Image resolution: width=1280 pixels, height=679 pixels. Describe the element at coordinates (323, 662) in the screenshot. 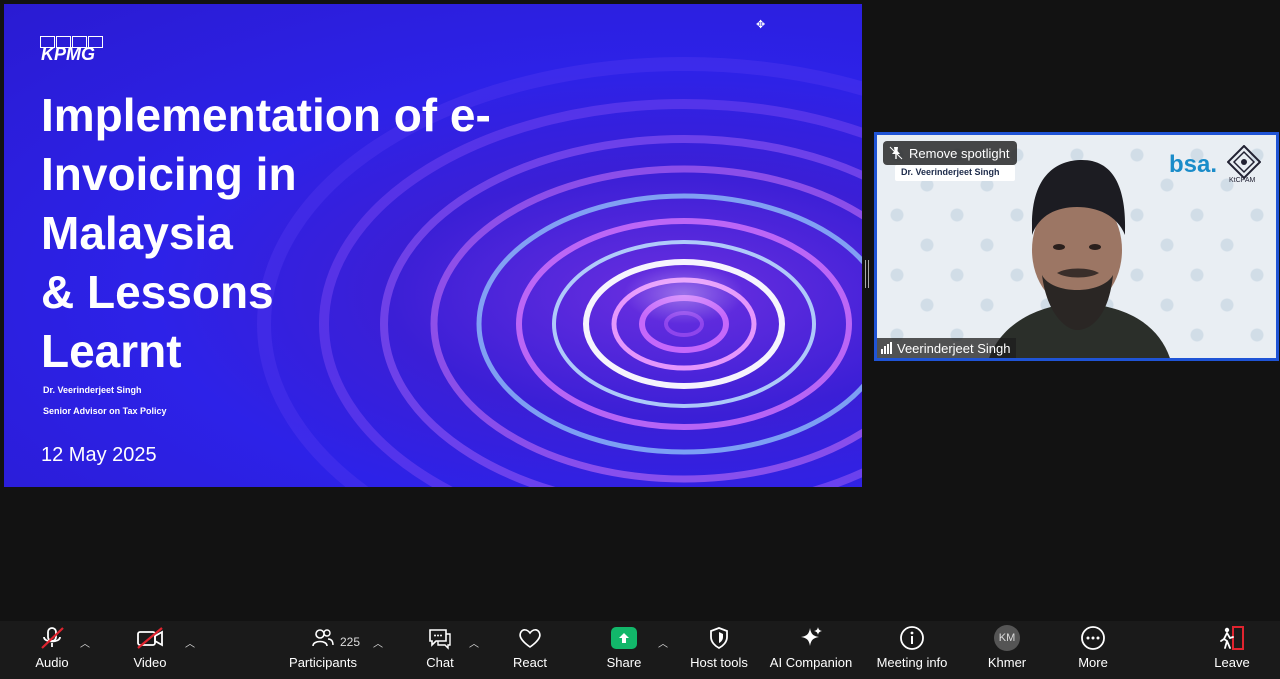

I see `participants-label: Participants` at that location.